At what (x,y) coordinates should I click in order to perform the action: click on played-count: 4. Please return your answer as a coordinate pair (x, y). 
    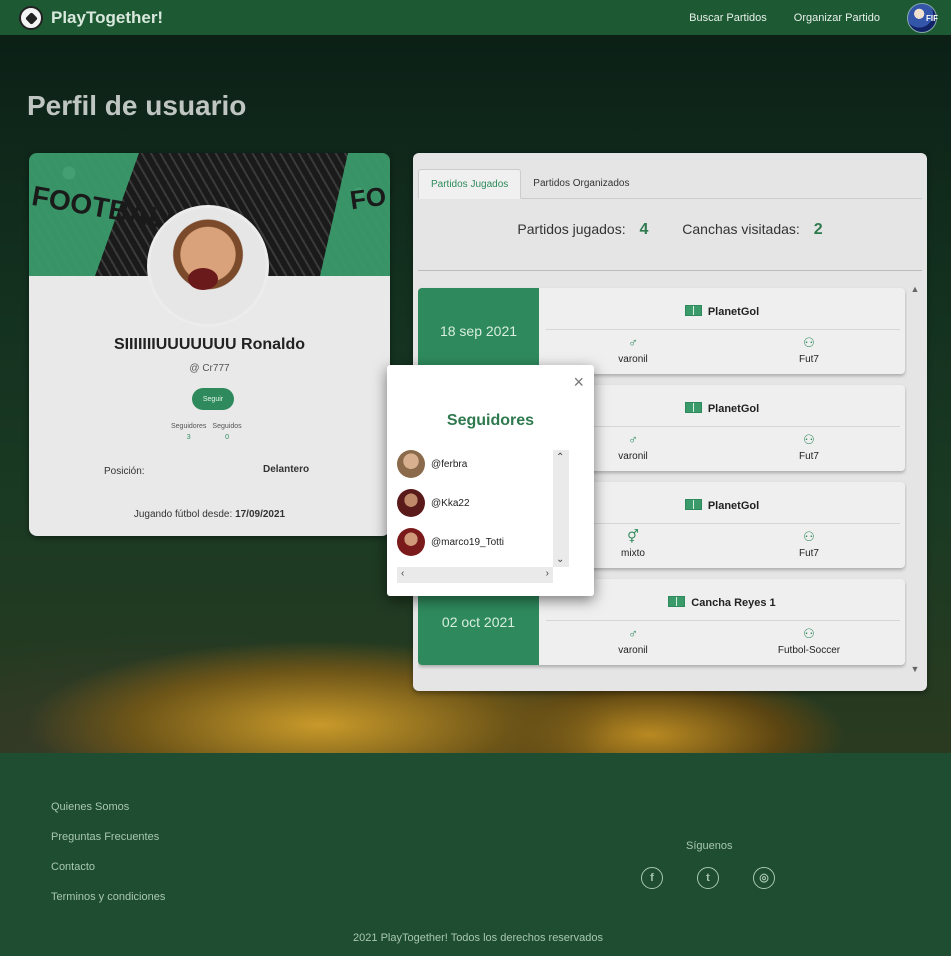
    Looking at the image, I should click on (644, 229).